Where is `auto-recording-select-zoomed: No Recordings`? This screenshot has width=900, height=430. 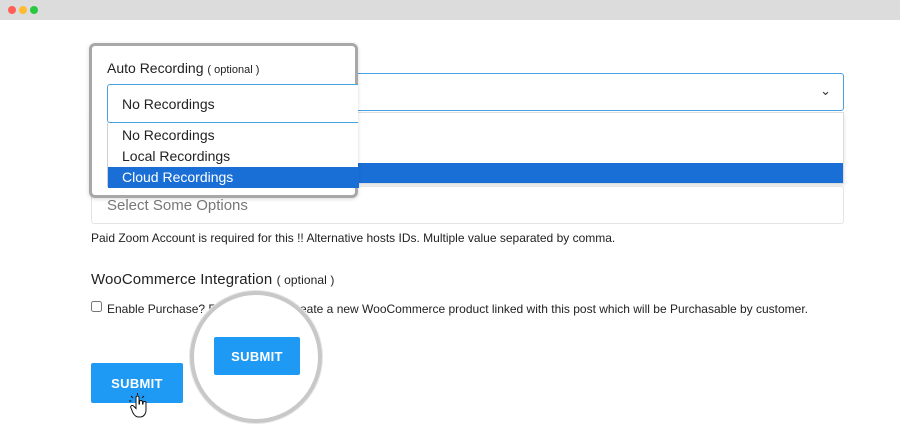 auto-recording-select-zoomed: No Recordings is located at coordinates (232, 103).